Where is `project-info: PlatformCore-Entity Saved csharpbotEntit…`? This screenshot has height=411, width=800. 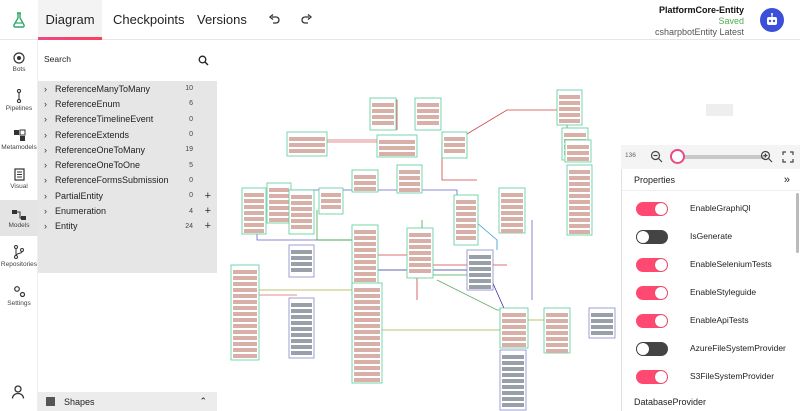
project-info: PlatformCore-Entity Saved csharpbotEntit… is located at coordinates (699, 21).